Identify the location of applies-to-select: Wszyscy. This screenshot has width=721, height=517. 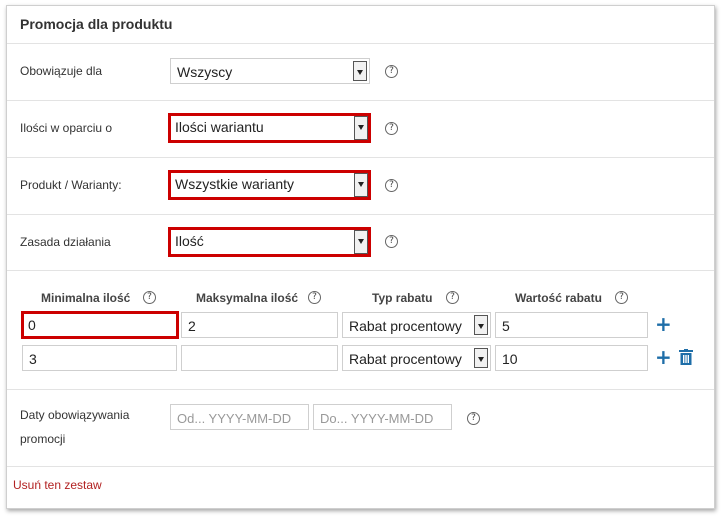
(270, 71).